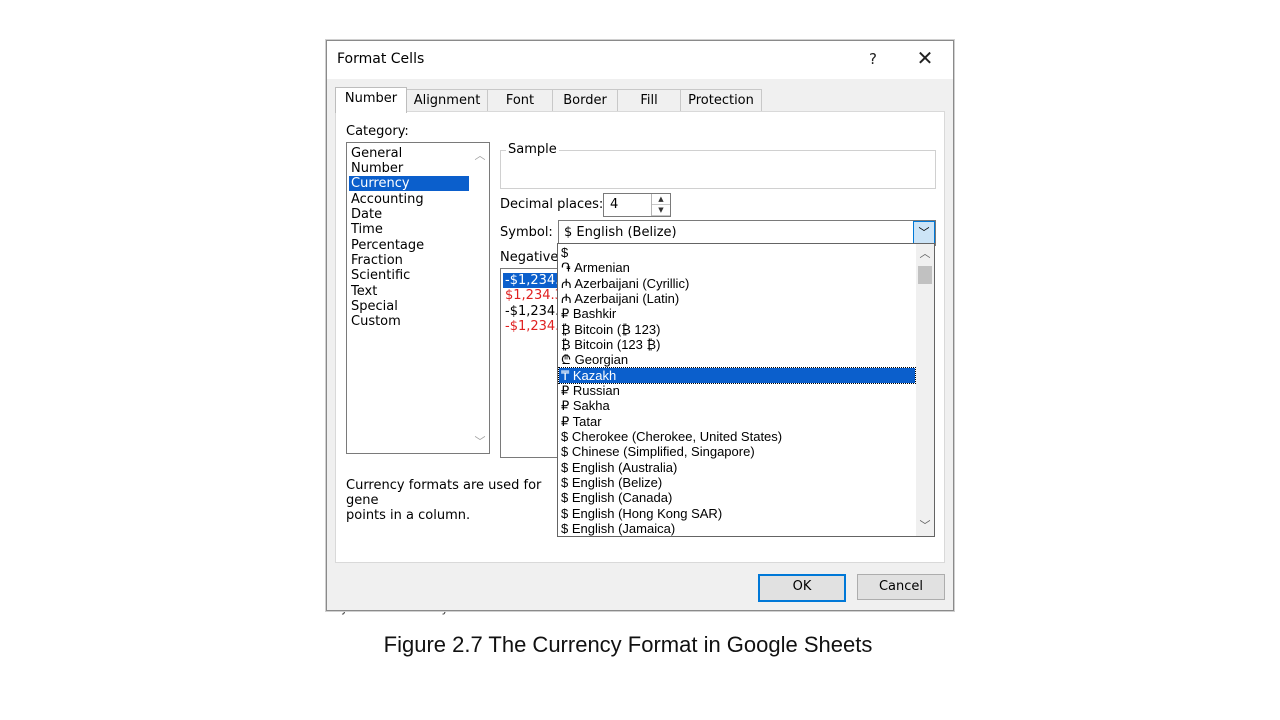  Describe the element at coordinates (409, 199) in the screenshot. I see `category-item: Accounting` at that location.